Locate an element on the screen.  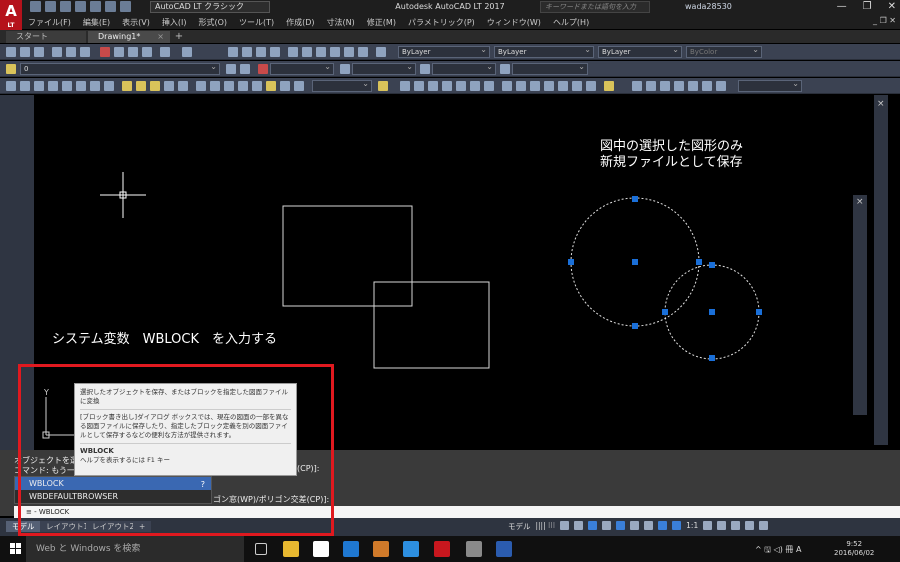
polar-icon is located at coordinates (593, 525).